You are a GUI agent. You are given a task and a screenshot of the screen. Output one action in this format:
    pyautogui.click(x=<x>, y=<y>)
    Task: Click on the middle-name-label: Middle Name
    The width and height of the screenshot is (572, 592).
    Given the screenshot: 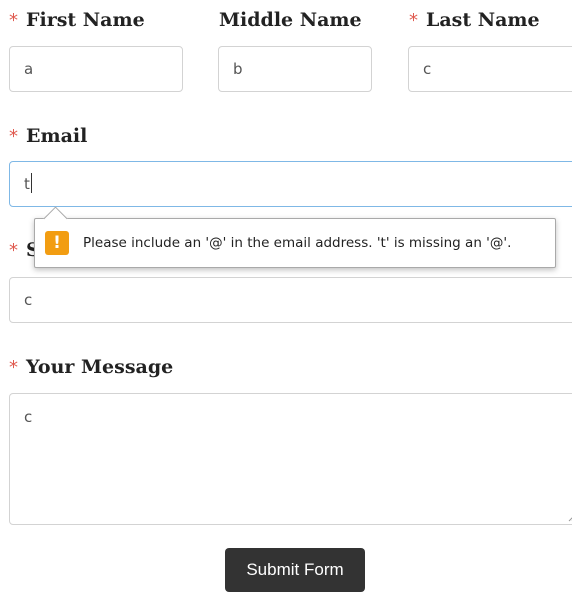 What is the action you would take?
    pyautogui.click(x=290, y=20)
    